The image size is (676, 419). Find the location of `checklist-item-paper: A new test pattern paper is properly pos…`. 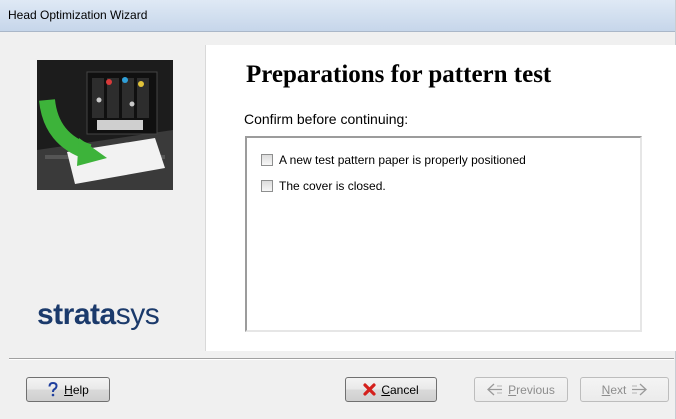

checklist-item-paper: A new test pattern paper is properly pos… is located at coordinates (393, 160).